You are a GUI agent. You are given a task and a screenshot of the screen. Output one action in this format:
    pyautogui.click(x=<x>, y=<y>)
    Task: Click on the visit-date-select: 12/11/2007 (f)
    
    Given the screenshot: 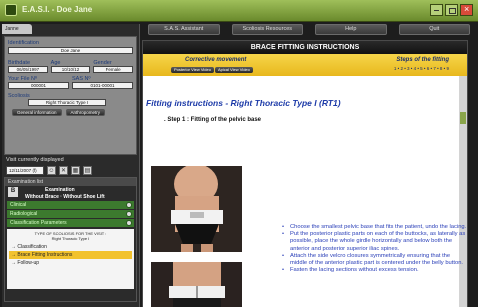 What is the action you would take?
    pyautogui.click(x=25, y=170)
    